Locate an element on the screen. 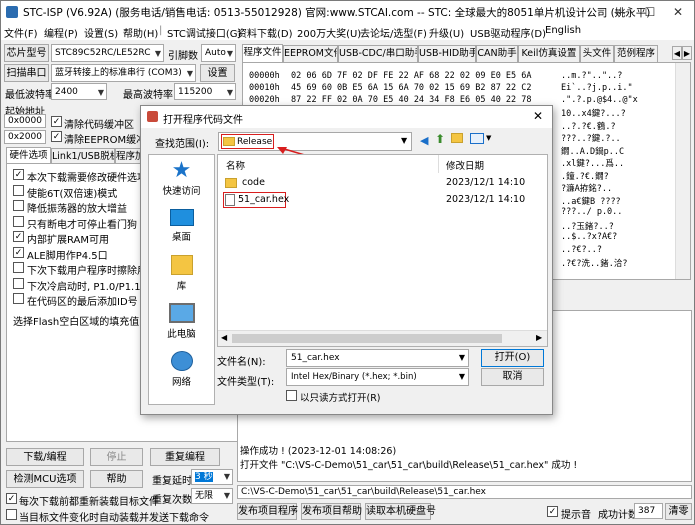 This screenshot has width=695, height=525. auto-send-checkbox is located at coordinates (11, 514).